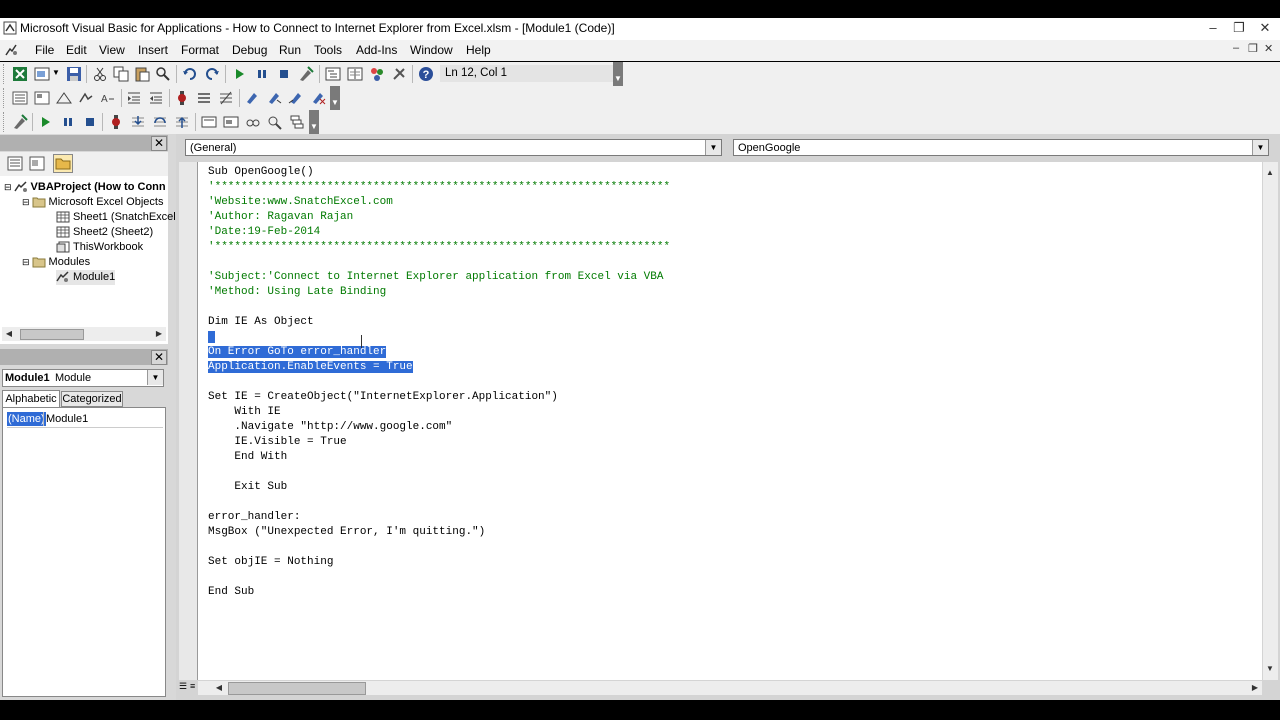 Image resolution: width=1280 pixels, height=720 pixels. Describe the element at coordinates (105, 419) in the screenshot. I see `property-value: Module1` at that location.